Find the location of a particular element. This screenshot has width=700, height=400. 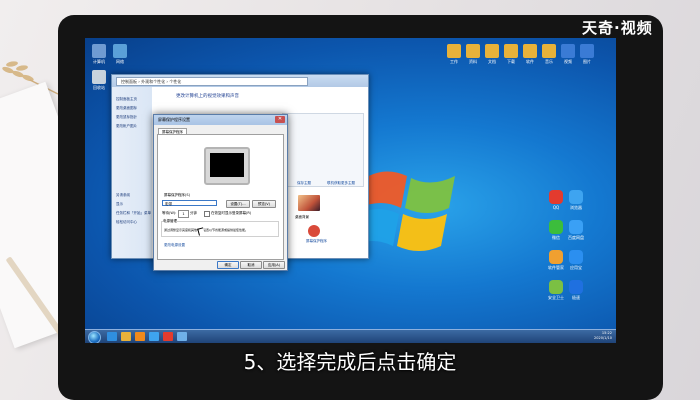

system-clock: 15:22 2020/1/10 is located at coordinates (603, 336).